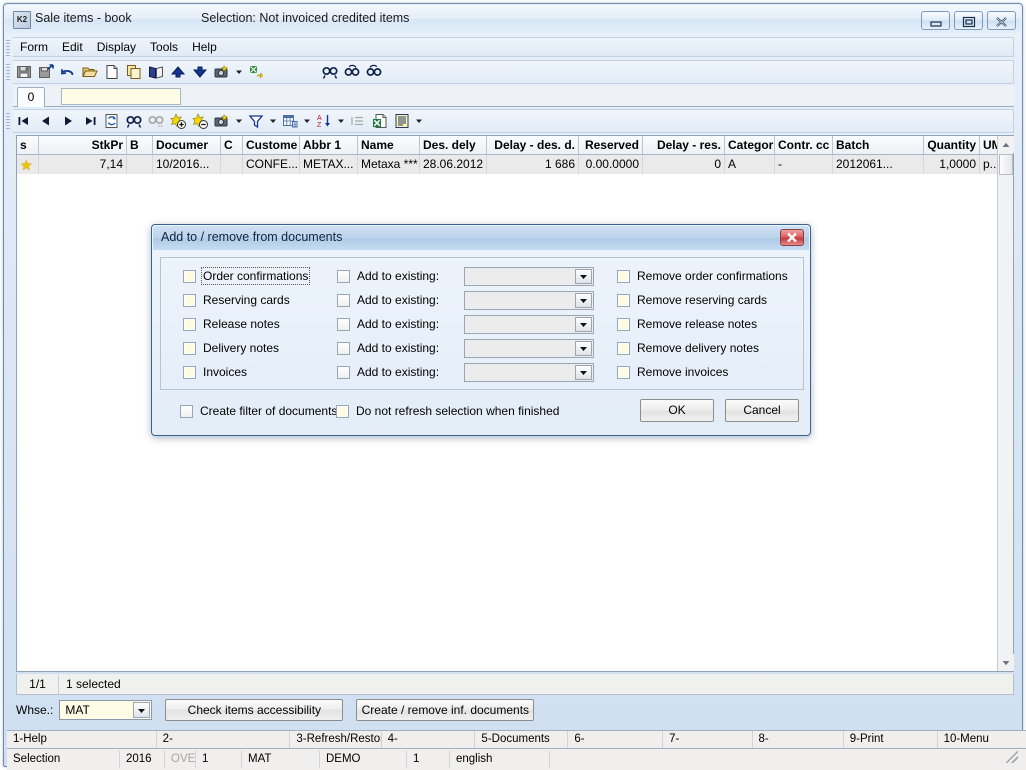 This screenshot has width=1026, height=770. I want to click on find-next-icon, so click(352, 72).